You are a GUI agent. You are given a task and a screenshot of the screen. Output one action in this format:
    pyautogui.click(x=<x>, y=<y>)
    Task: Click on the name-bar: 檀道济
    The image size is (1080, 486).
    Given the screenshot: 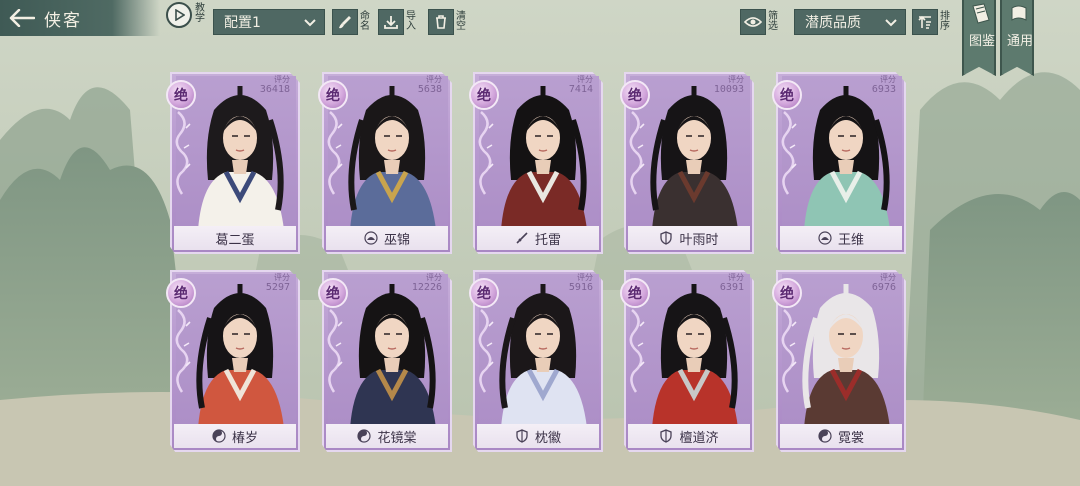 What is the action you would take?
    pyautogui.click(x=689, y=436)
    